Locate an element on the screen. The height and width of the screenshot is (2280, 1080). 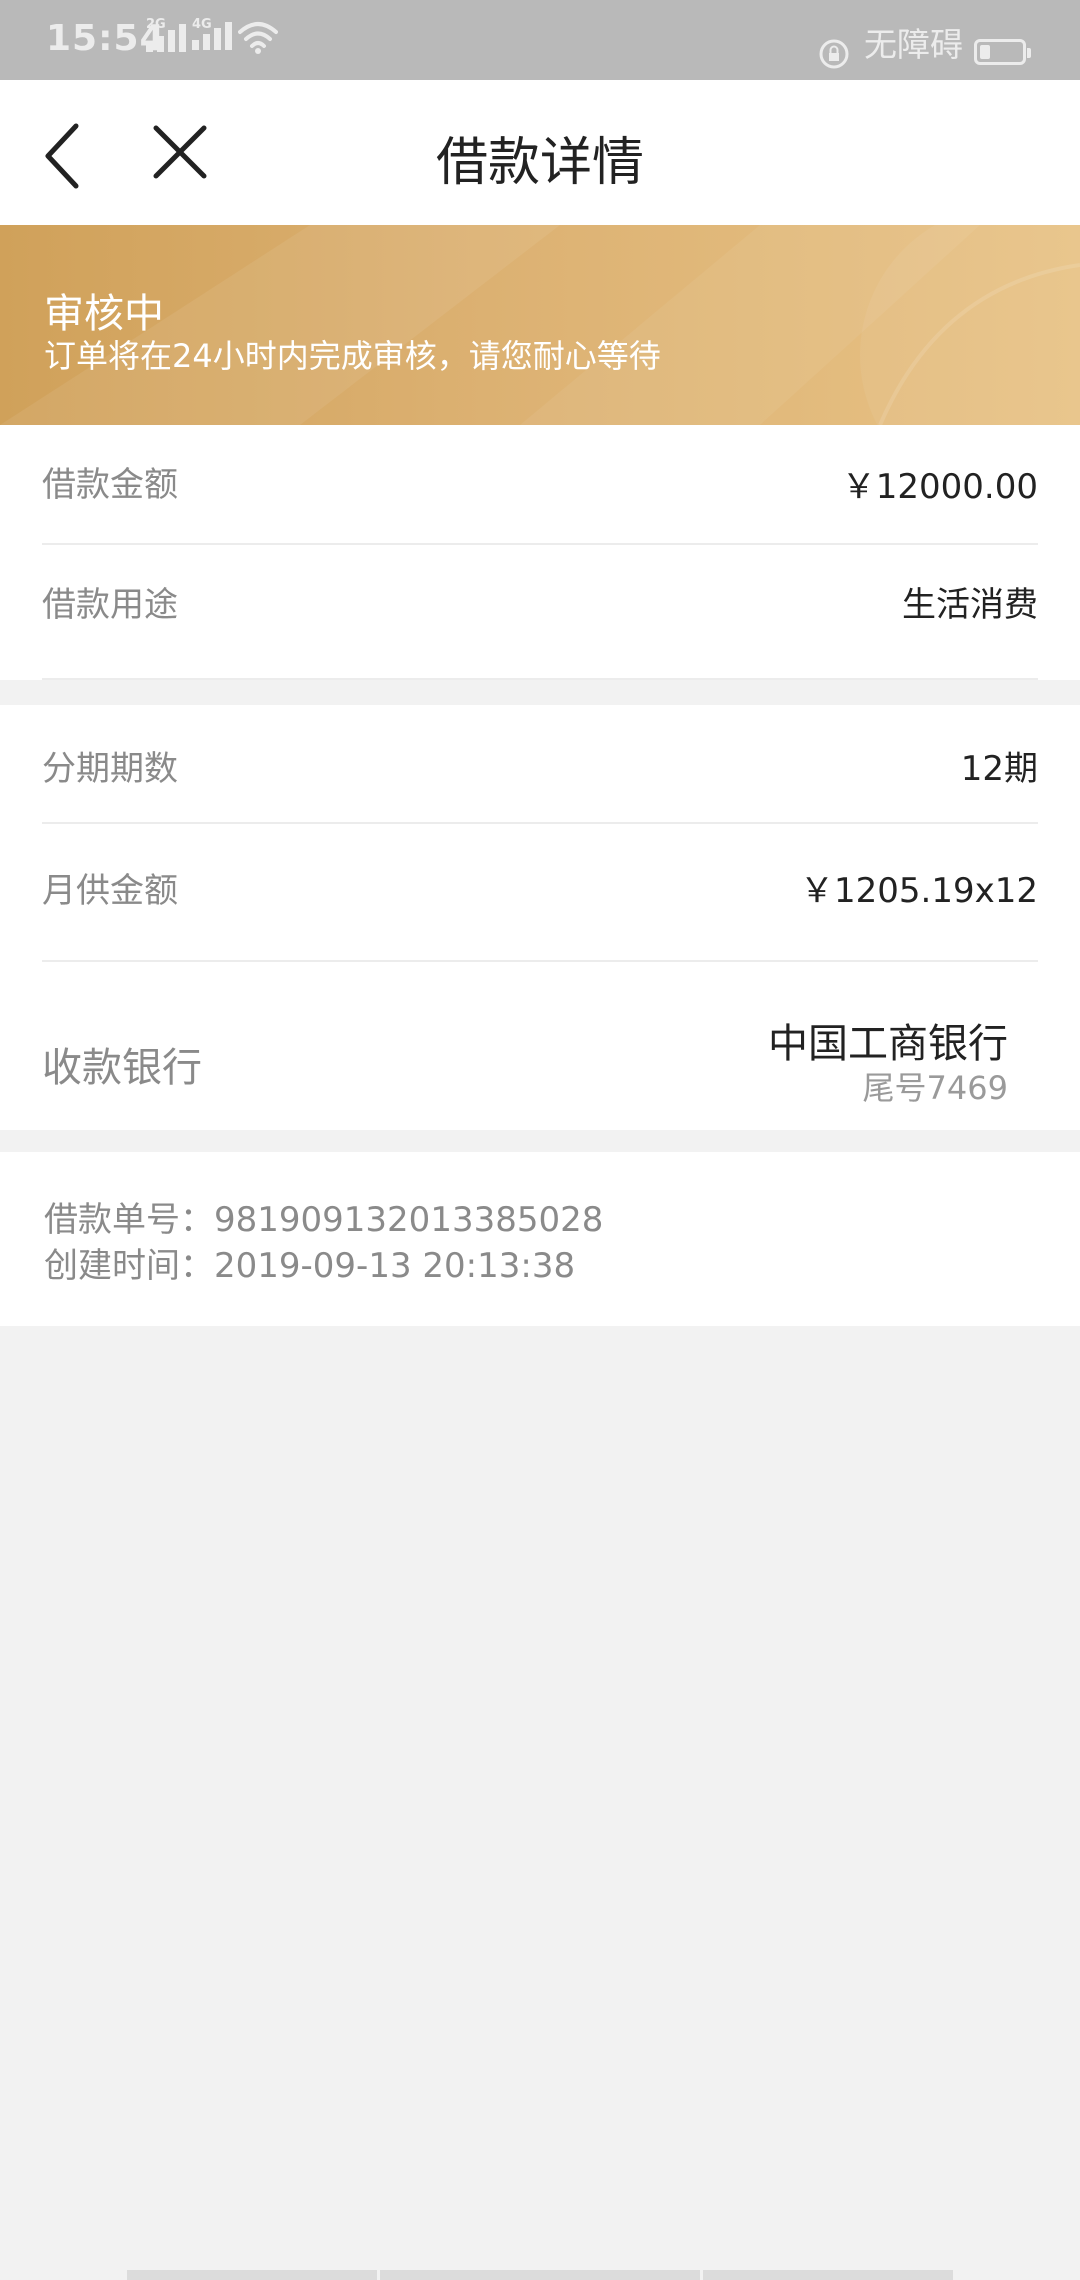
loan-purpose-row: 借款用途 生活消费 is located at coordinates (540, 613).